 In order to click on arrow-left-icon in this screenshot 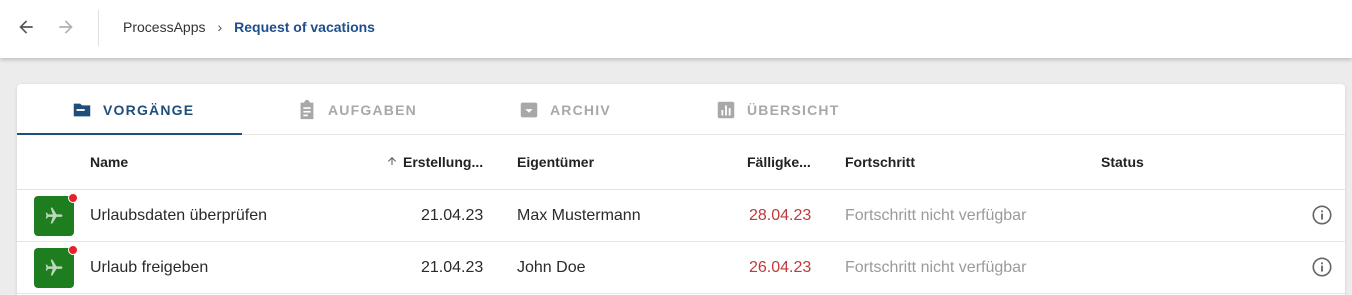, I will do `click(26, 27)`.